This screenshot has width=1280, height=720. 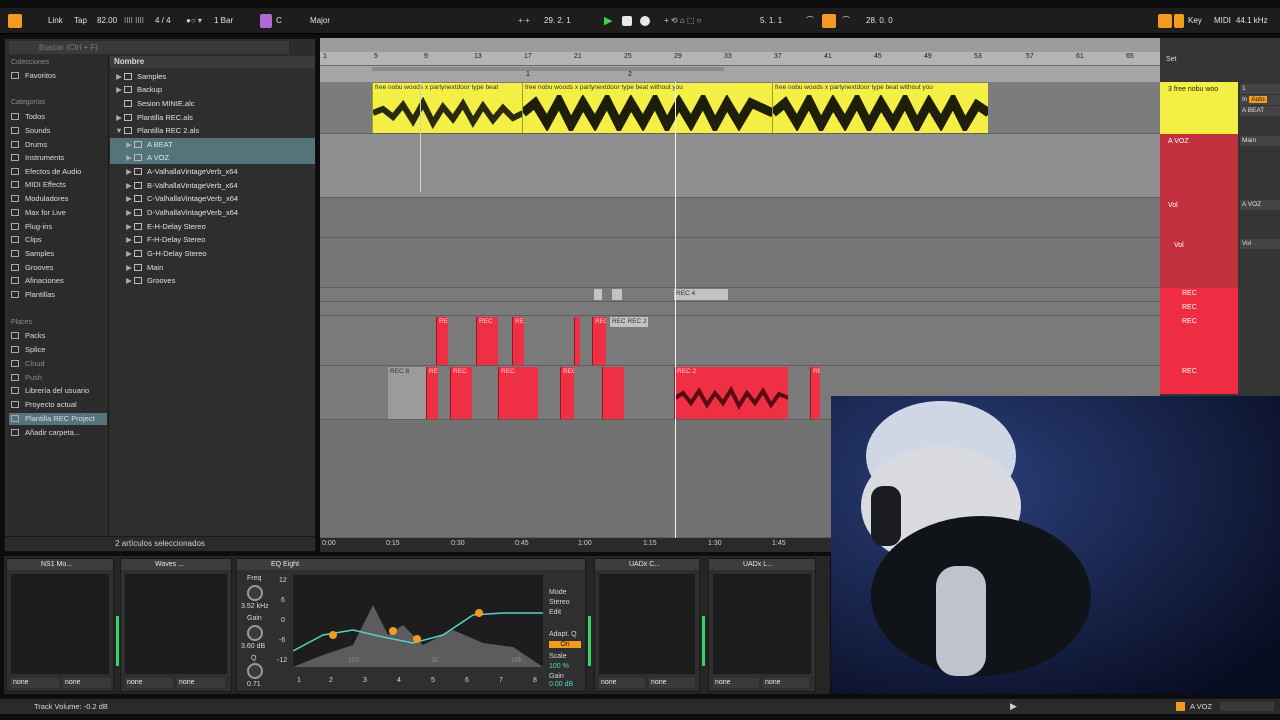 What do you see at coordinates (1199, 108) in the screenshot?
I see `track-header-beat: 3 free nobu woo` at bounding box center [1199, 108].